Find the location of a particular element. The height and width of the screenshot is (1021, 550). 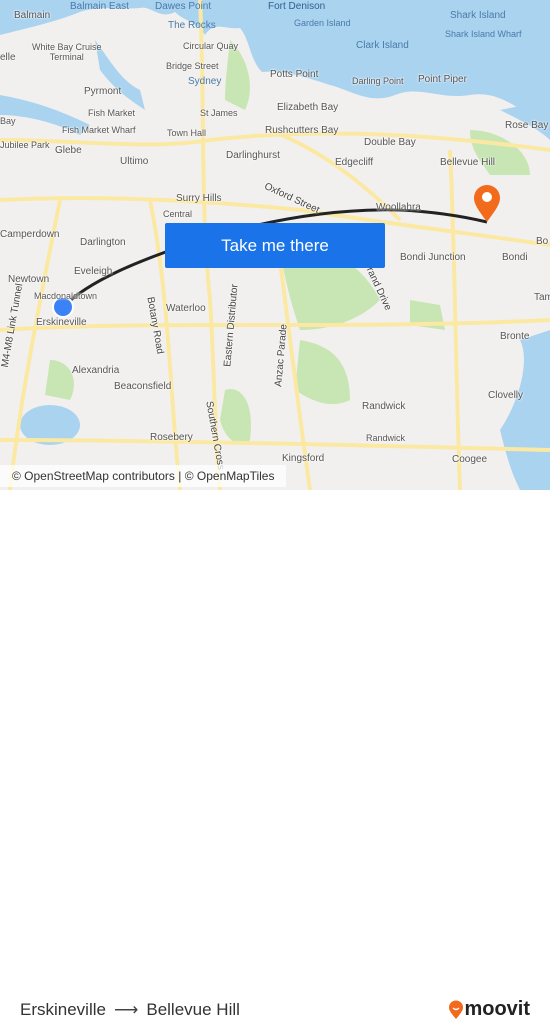

darling-harbour-water is located at coordinates (120, 75).